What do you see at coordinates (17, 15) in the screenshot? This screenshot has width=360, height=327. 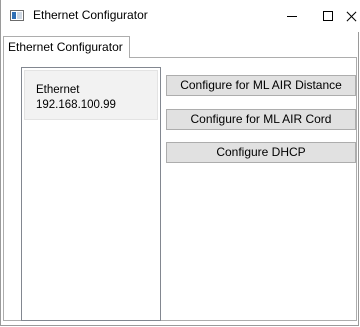 I see `app-window-icon` at bounding box center [17, 15].